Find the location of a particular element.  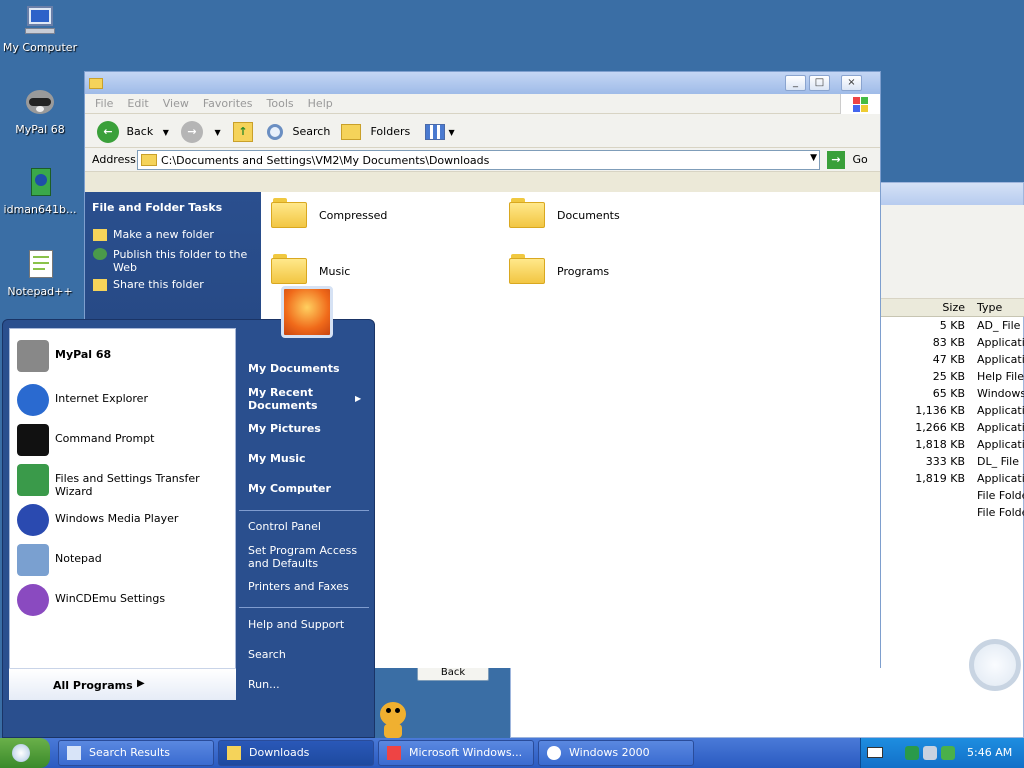

start-menu-item-internet-explorer: Internet Explorer is located at coordinates (121, 400).